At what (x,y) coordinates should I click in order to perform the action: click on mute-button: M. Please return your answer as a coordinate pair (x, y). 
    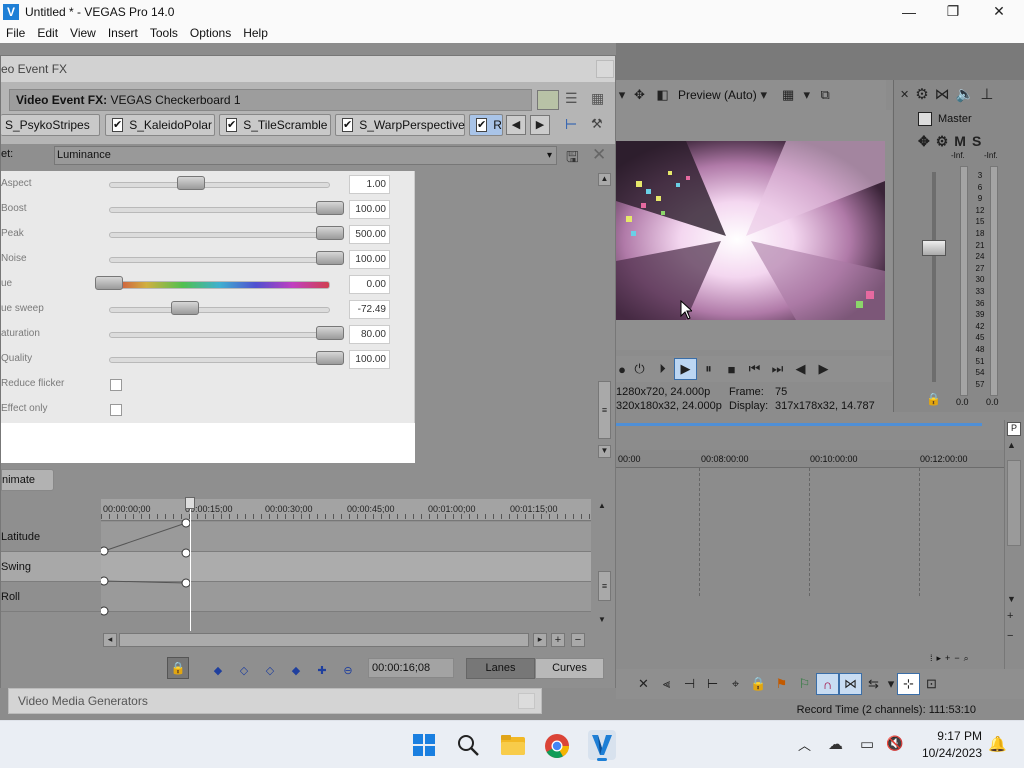
    Looking at the image, I should click on (960, 141).